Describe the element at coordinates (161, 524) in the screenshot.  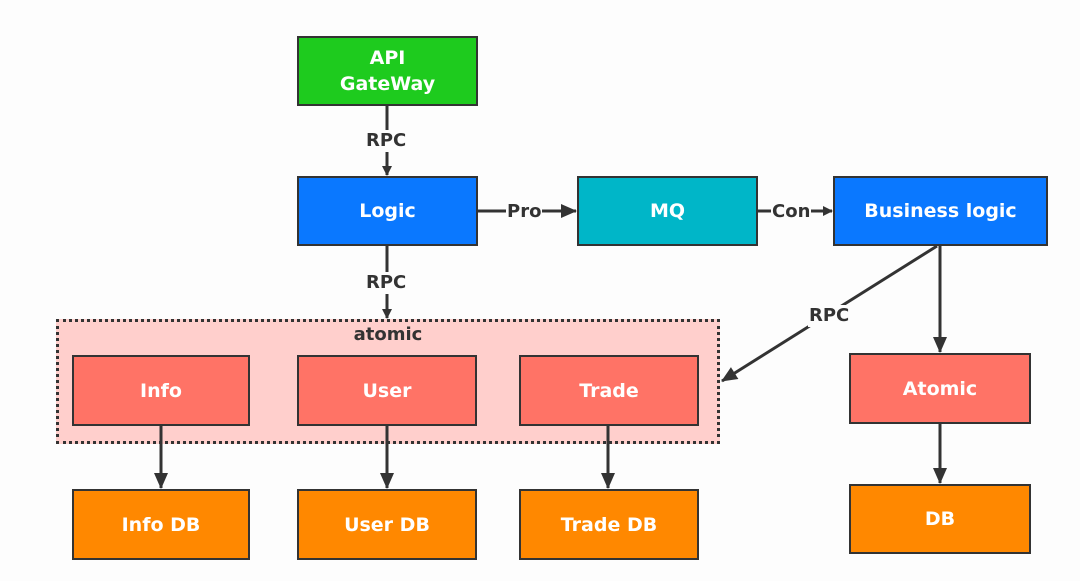
I see `info-db-node: Info DB` at that location.